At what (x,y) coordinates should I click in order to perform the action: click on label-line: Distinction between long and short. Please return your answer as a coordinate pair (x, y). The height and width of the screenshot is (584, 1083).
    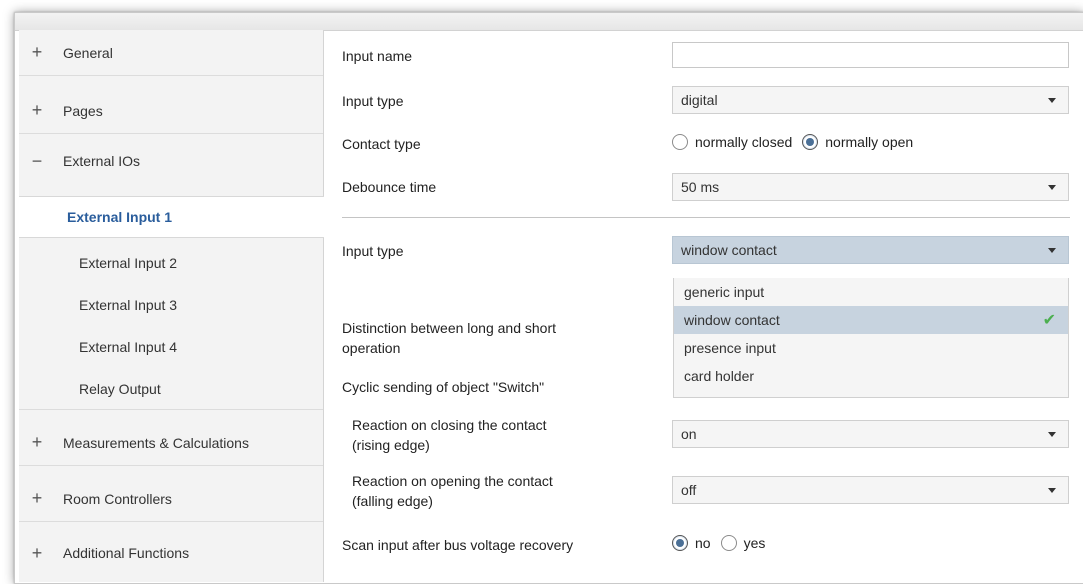
    Looking at the image, I should click on (449, 328).